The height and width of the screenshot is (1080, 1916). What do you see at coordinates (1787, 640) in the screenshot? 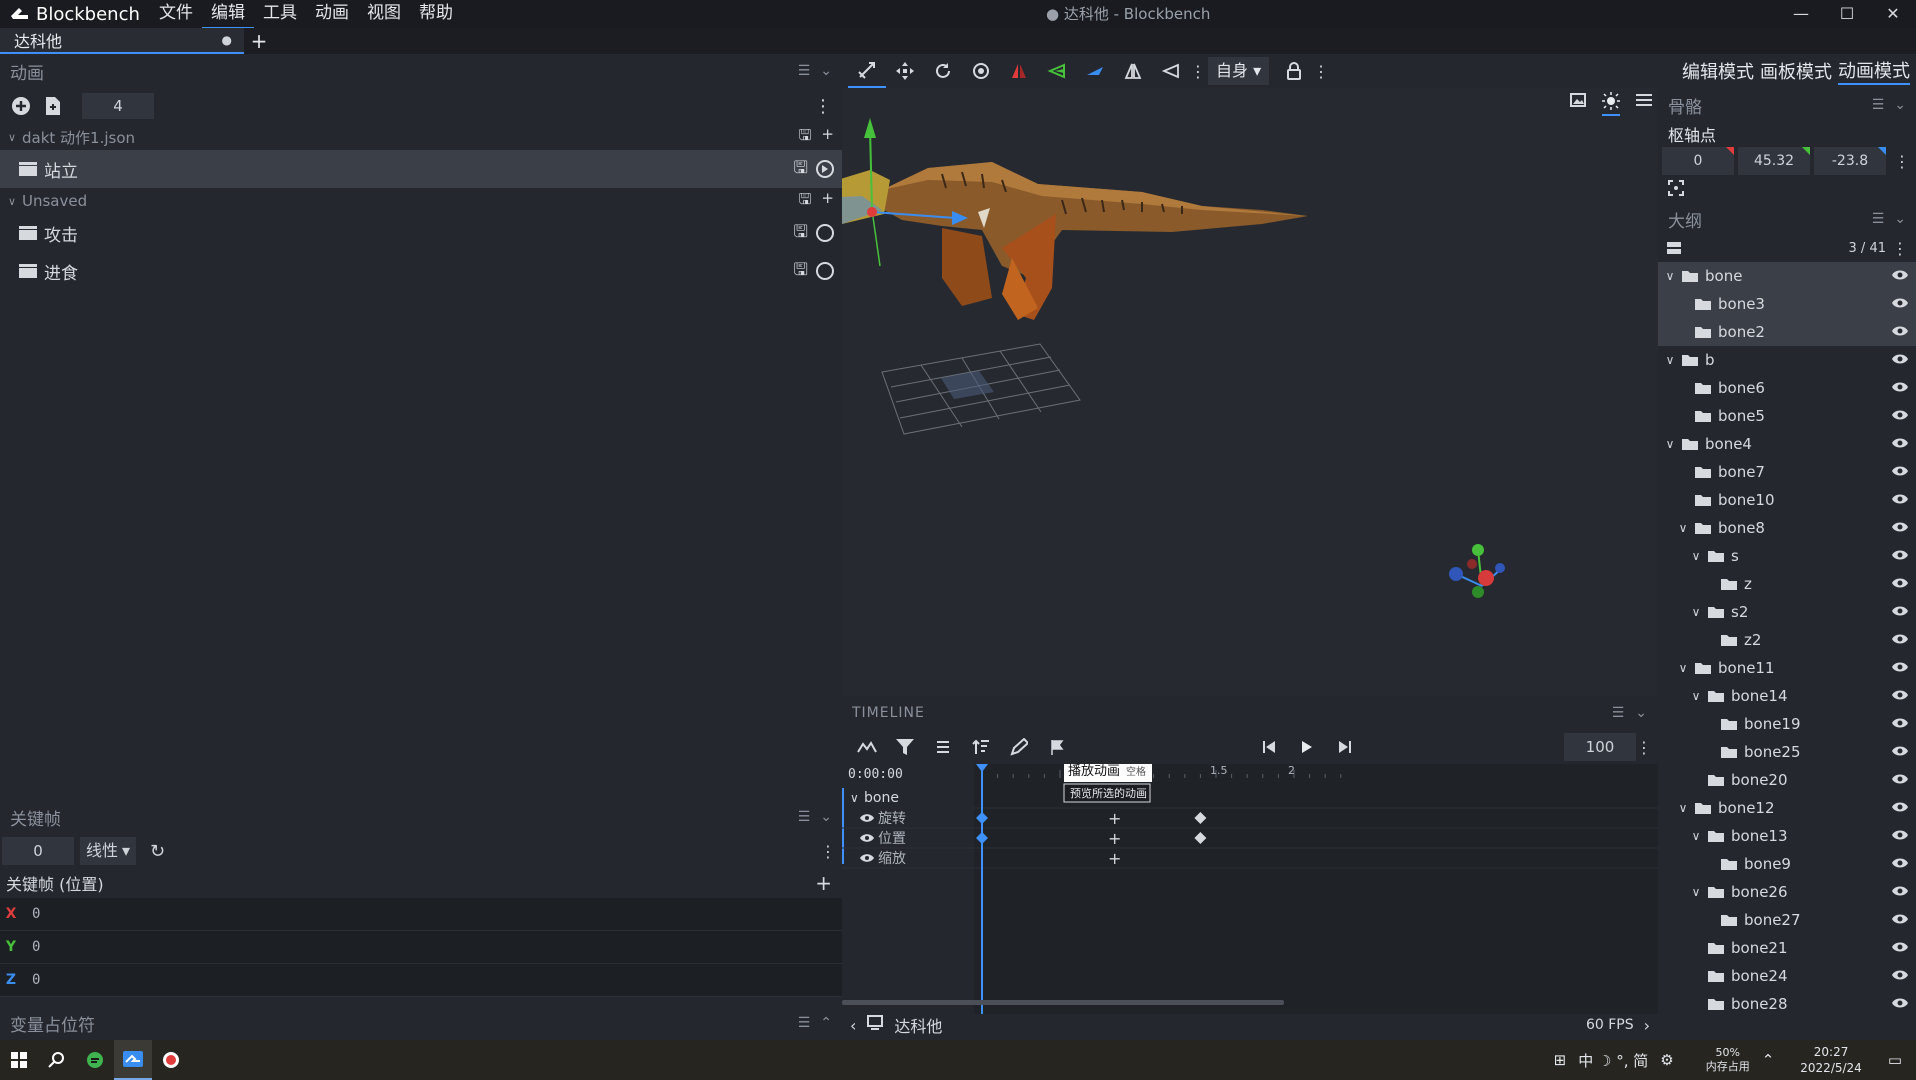
I see `outliner-item: z2` at bounding box center [1787, 640].